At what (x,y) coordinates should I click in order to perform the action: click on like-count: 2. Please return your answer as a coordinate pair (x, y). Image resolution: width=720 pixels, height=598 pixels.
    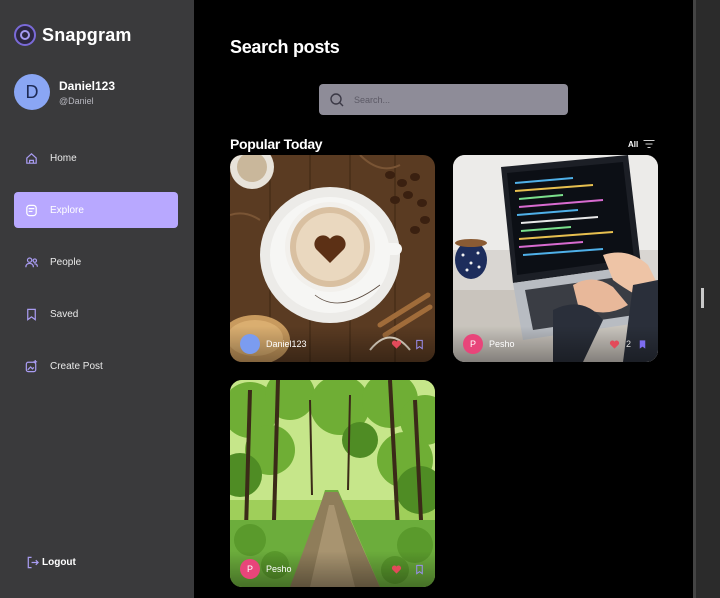
    Looking at the image, I should click on (628, 344).